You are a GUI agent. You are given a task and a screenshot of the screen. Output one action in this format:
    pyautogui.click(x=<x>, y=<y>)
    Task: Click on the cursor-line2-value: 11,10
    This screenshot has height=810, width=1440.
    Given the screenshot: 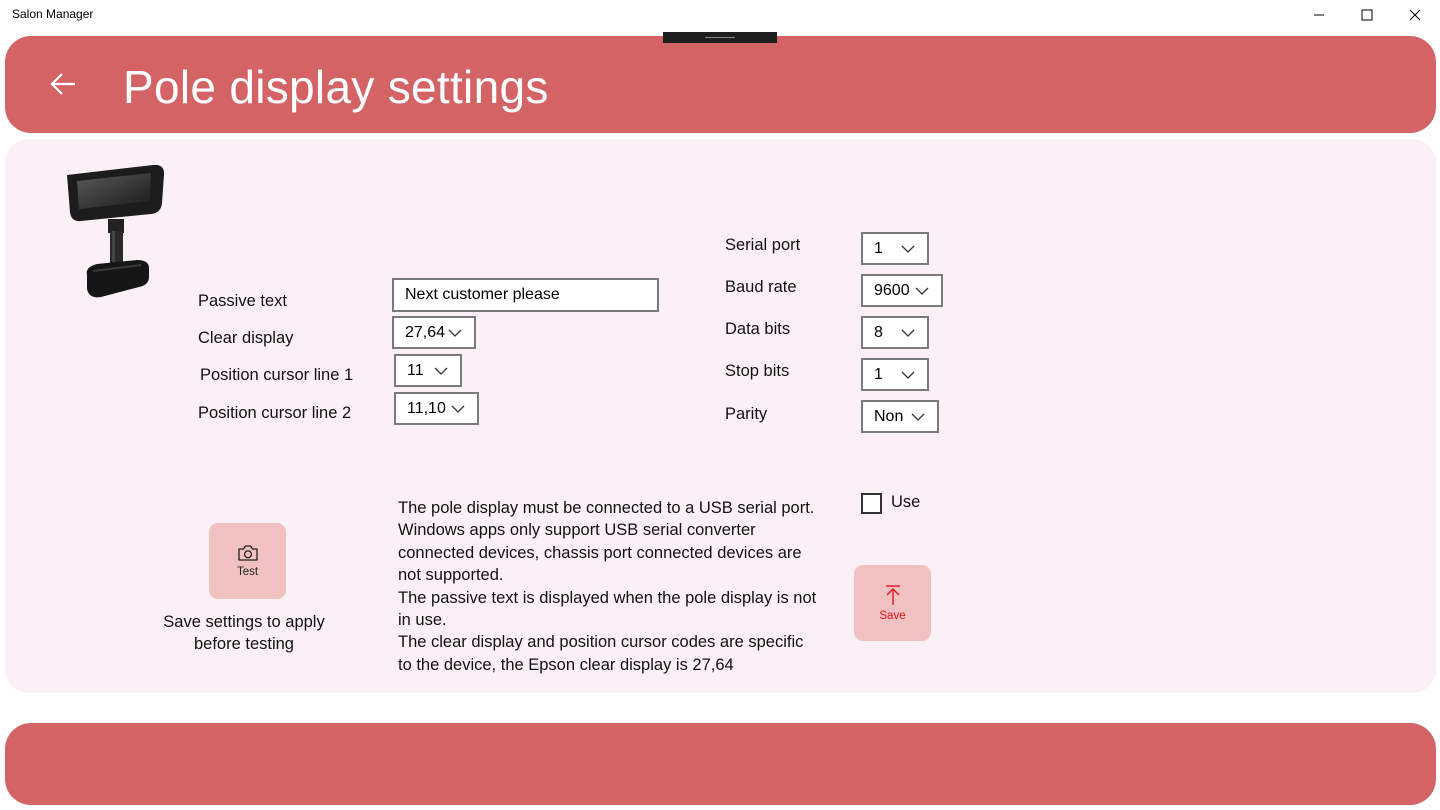 What is the action you would take?
    pyautogui.click(x=426, y=408)
    